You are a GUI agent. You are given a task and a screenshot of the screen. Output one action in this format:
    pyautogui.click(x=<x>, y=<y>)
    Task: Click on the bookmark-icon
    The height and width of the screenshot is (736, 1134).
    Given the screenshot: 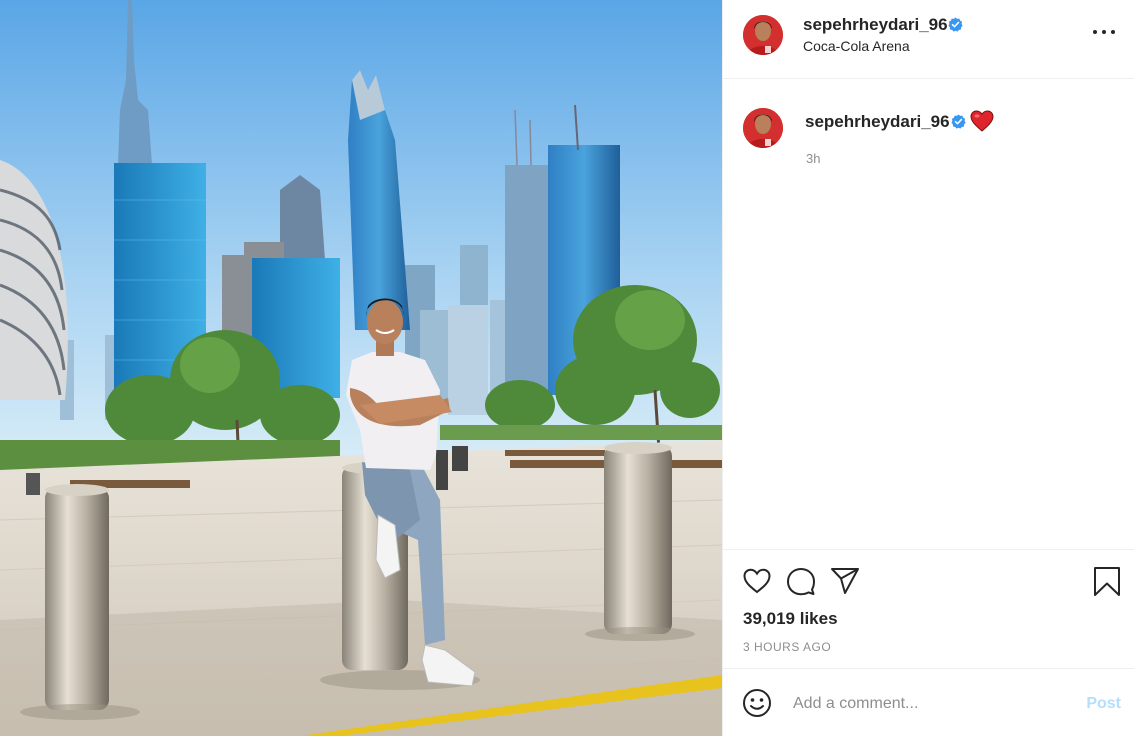 What is the action you would take?
    pyautogui.click(x=1107, y=581)
    